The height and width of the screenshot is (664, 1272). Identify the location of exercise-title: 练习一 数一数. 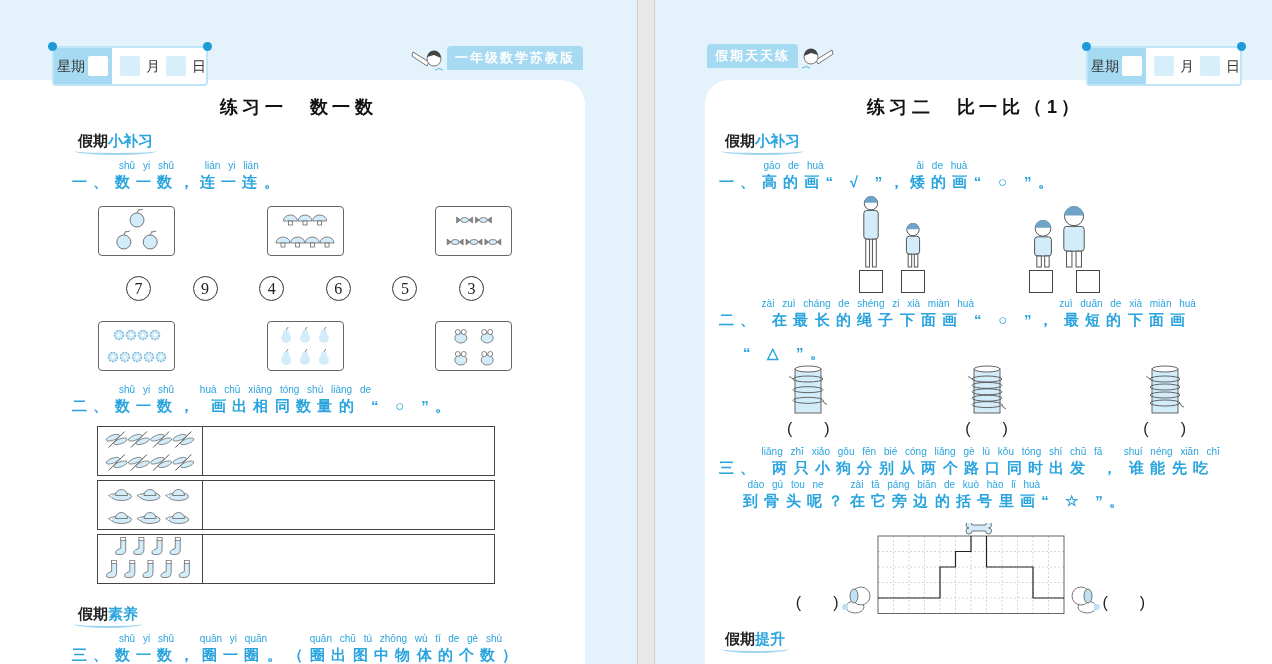
(298, 107).